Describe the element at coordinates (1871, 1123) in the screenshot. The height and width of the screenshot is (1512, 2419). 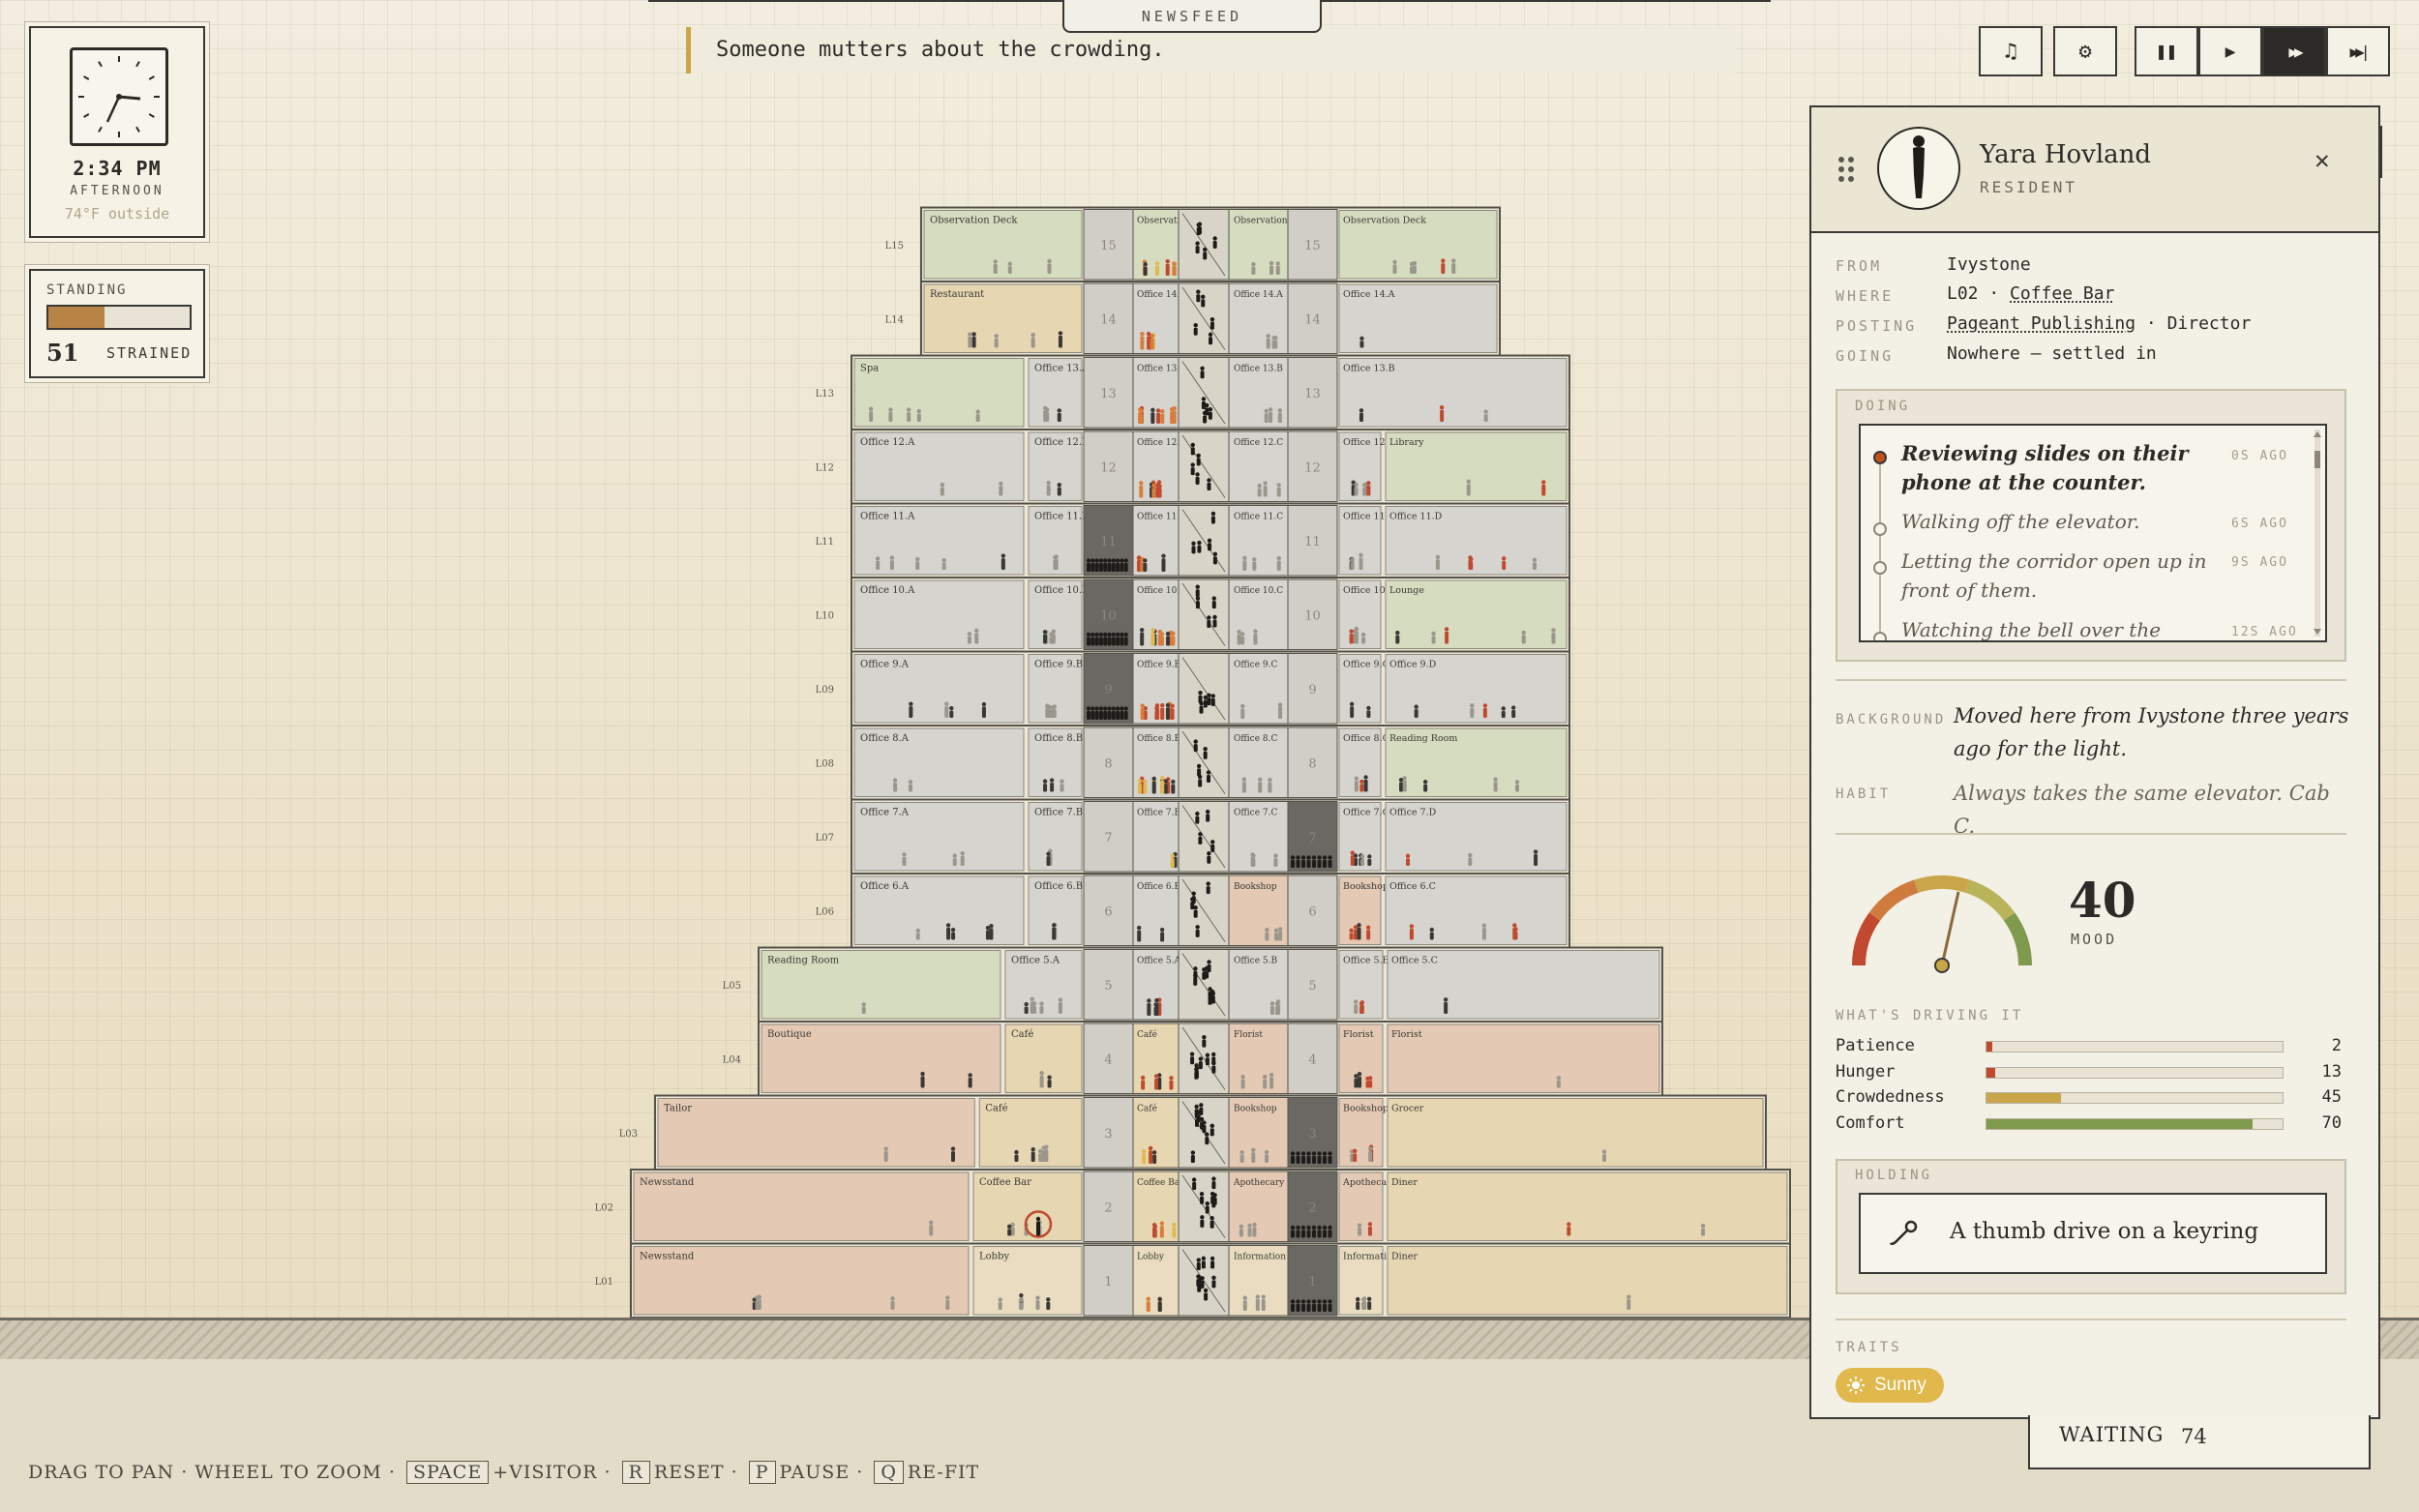
I see `driver-name: Comfort` at that location.